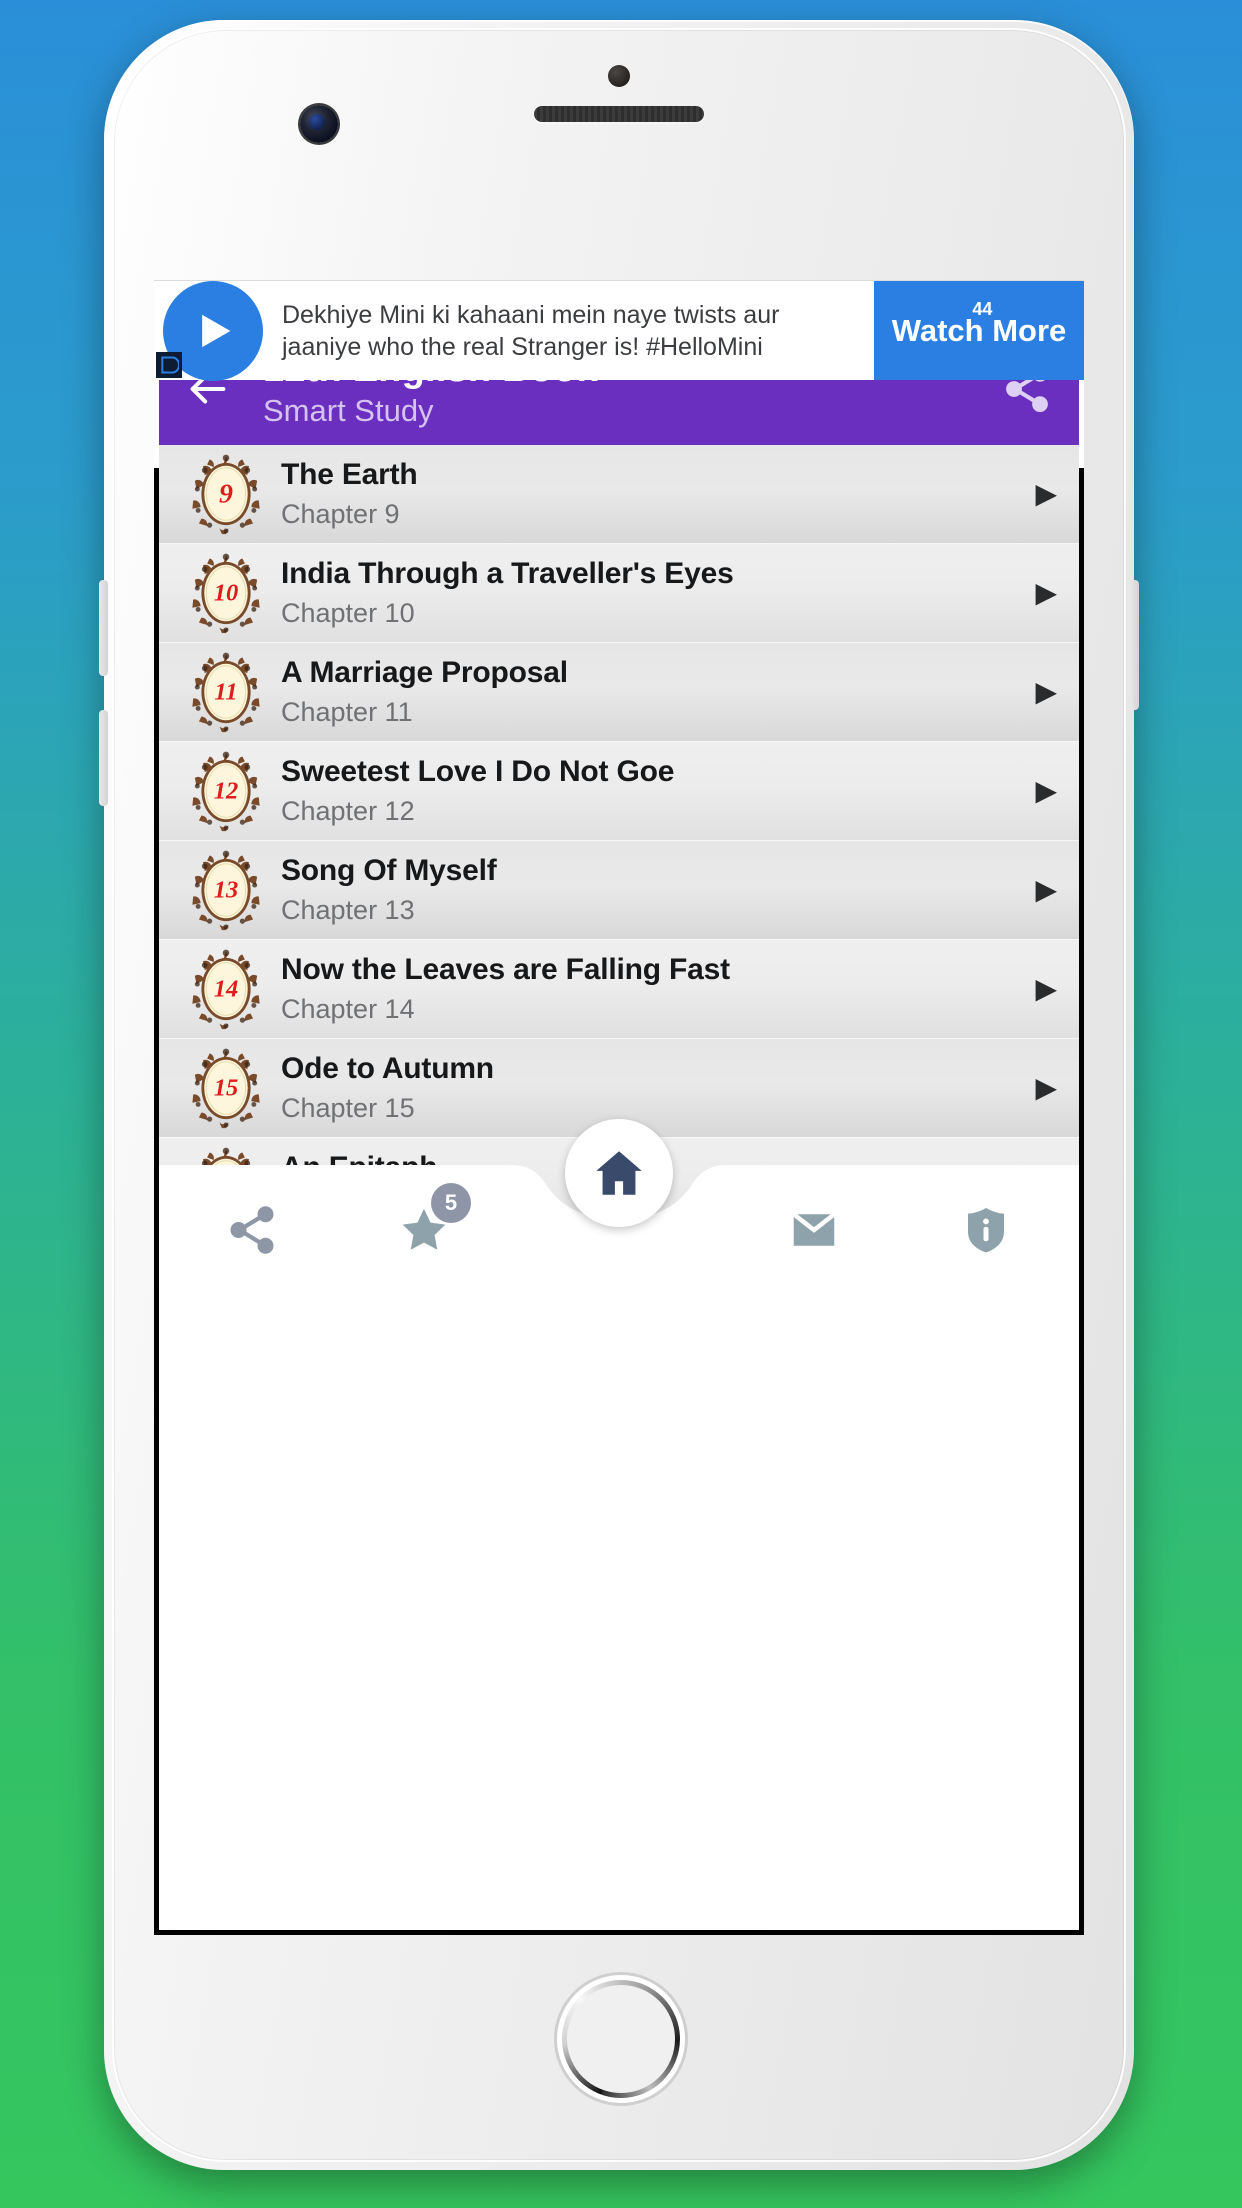 The height and width of the screenshot is (2208, 1242). What do you see at coordinates (451, 1203) in the screenshot?
I see `favorites-badge: 5` at bounding box center [451, 1203].